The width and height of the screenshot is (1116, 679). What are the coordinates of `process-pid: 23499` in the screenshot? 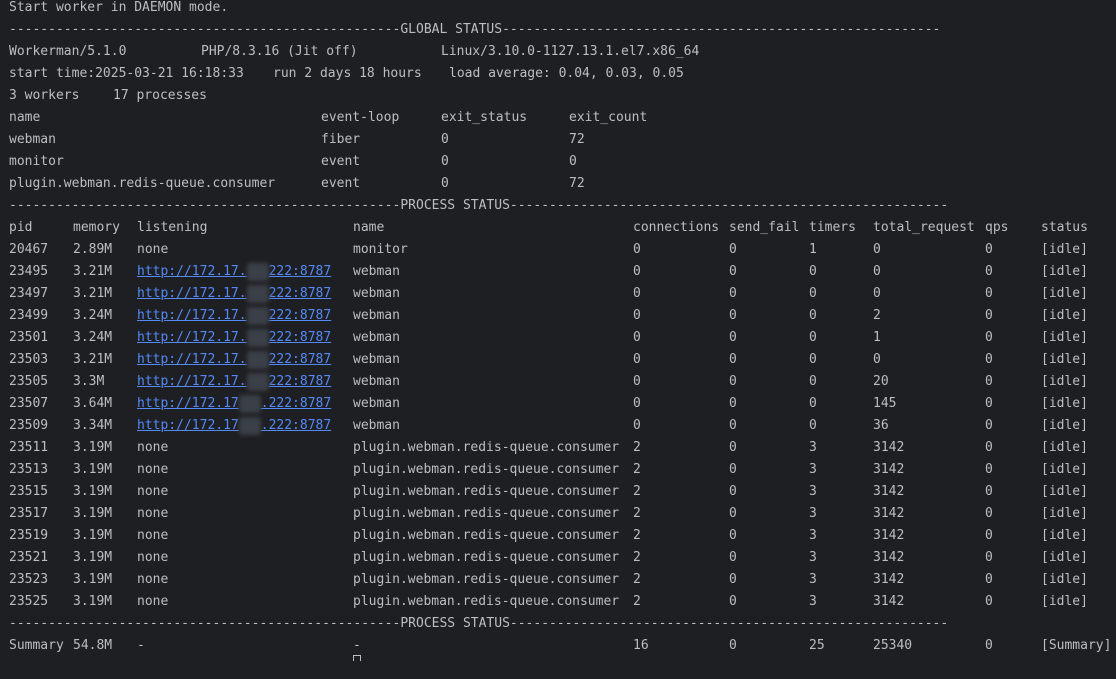 It's located at (29, 315).